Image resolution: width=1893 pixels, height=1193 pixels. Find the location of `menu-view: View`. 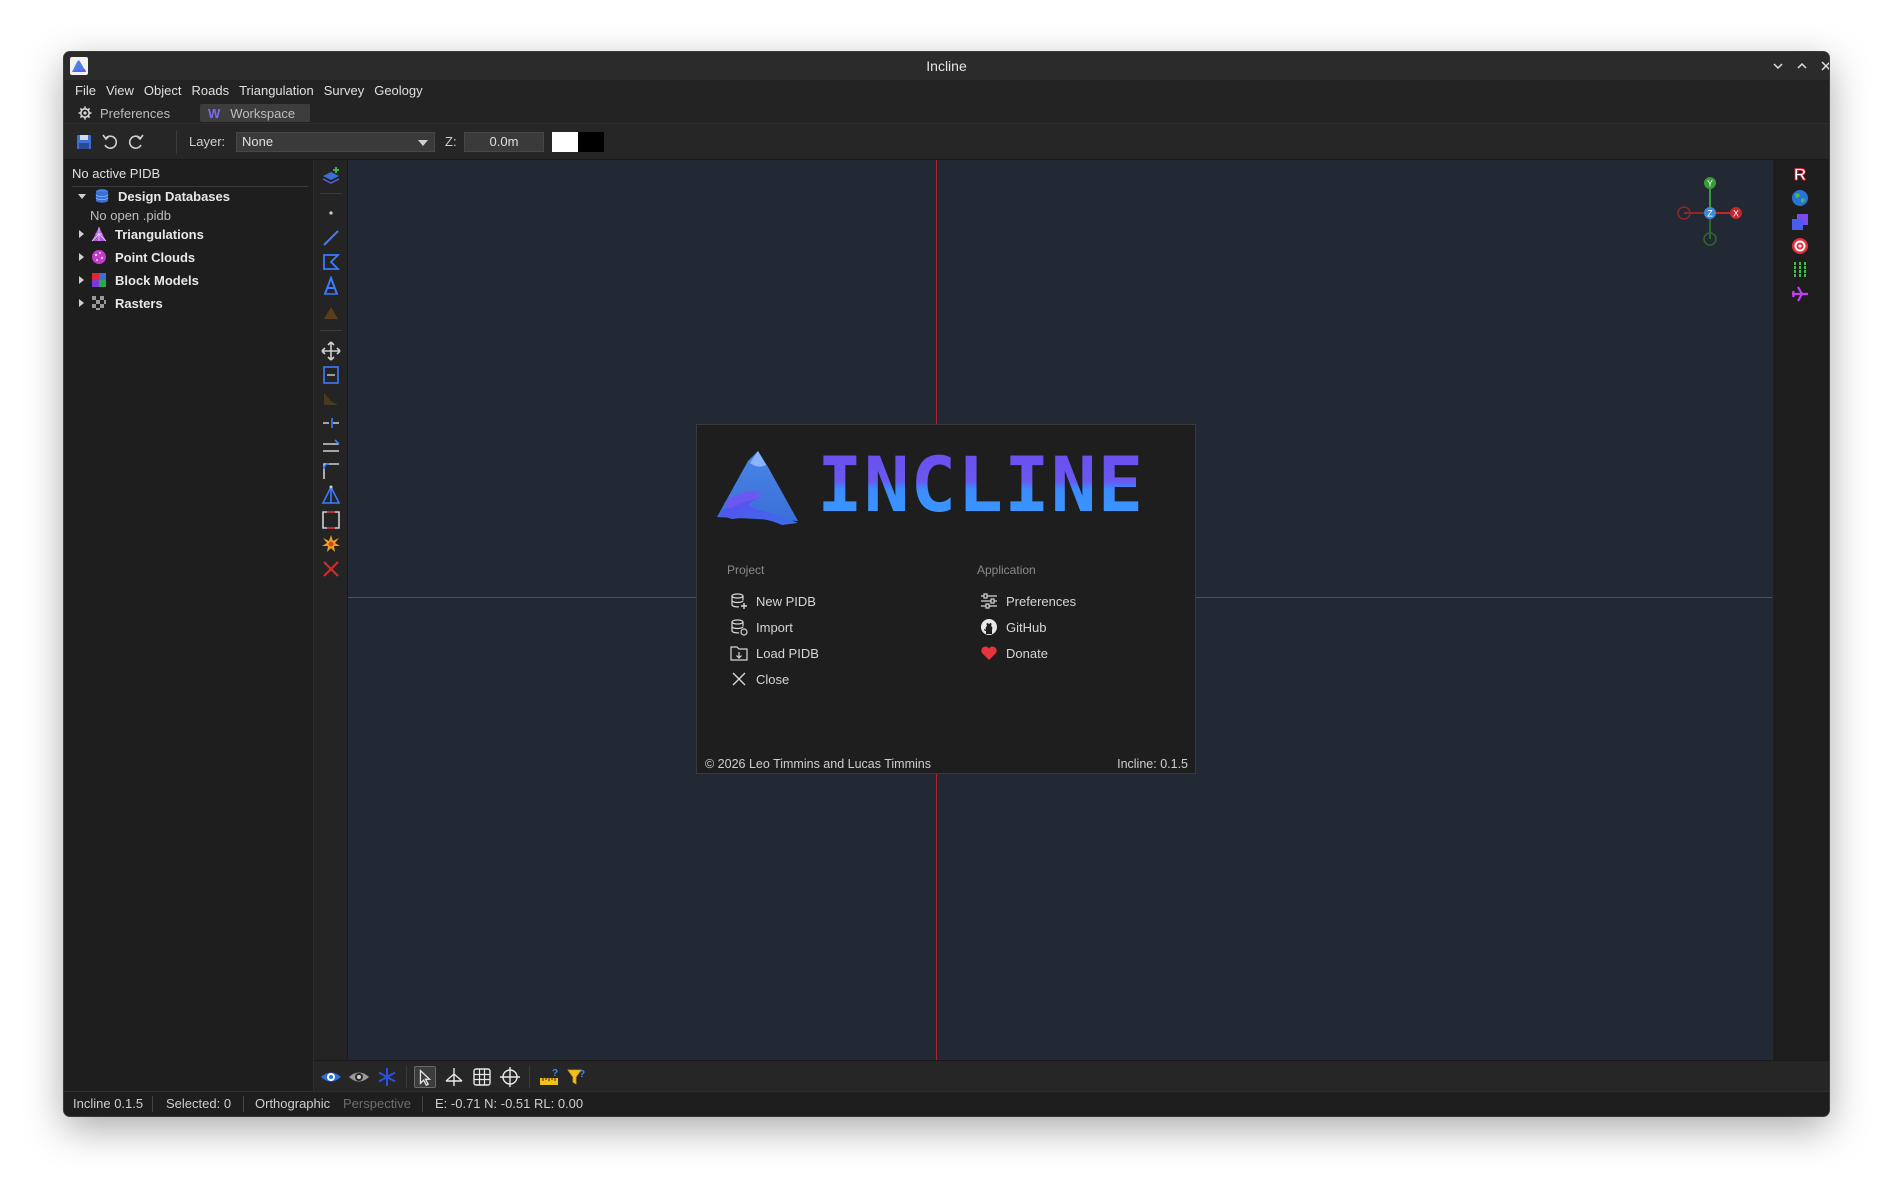

menu-view: View is located at coordinates (120, 91).